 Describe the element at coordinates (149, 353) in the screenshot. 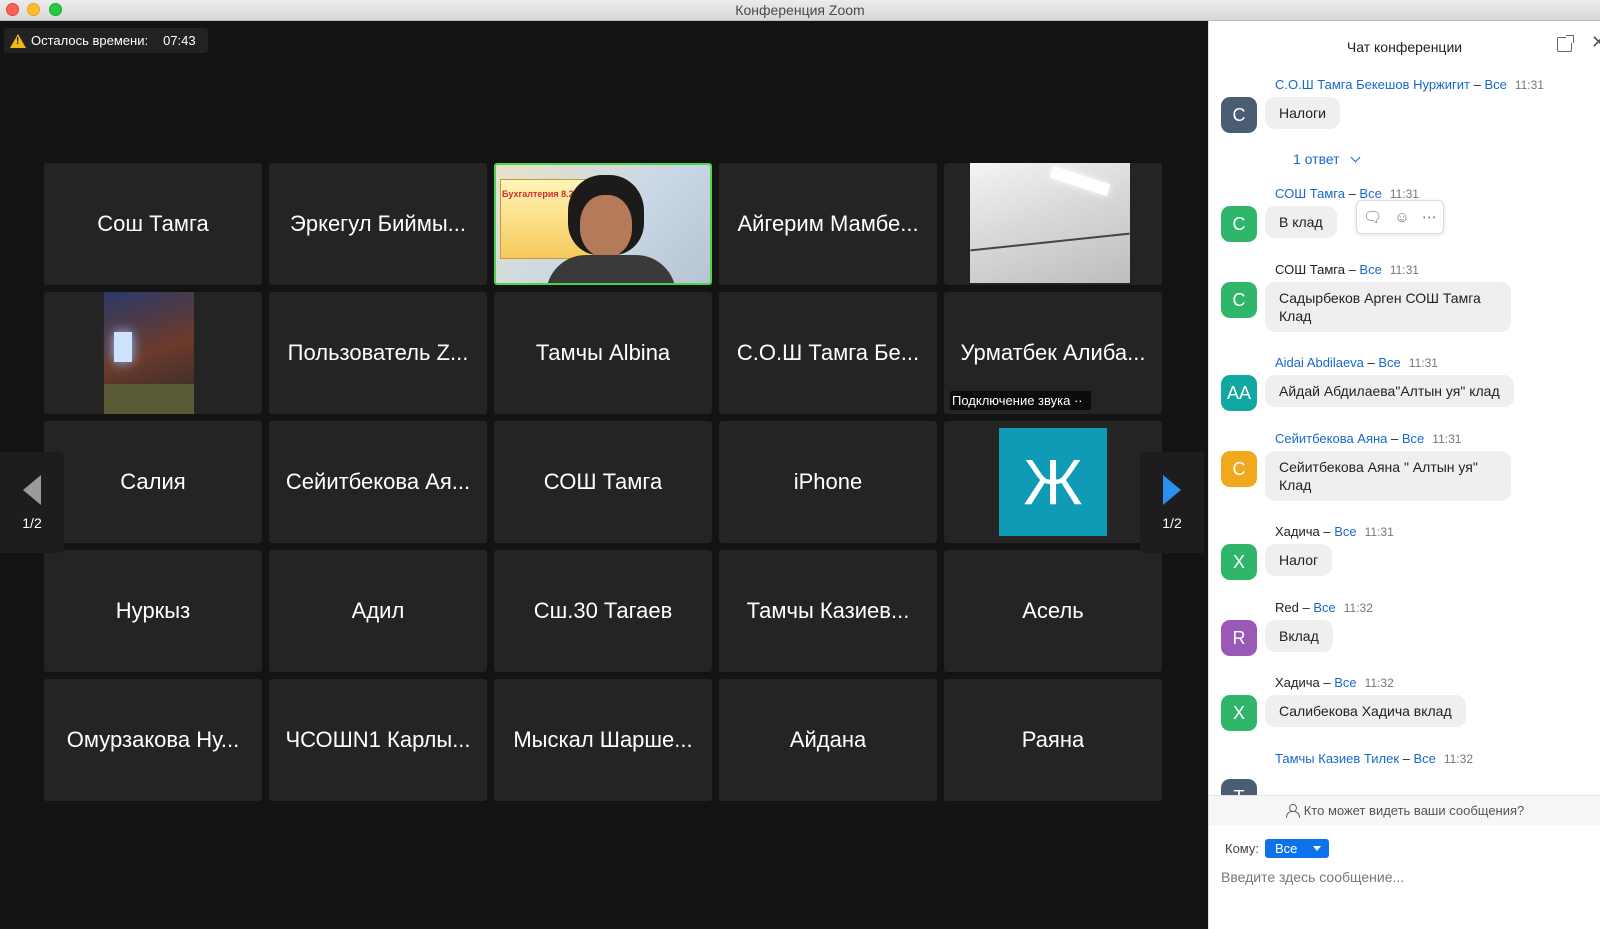

I see `participant-video` at that location.